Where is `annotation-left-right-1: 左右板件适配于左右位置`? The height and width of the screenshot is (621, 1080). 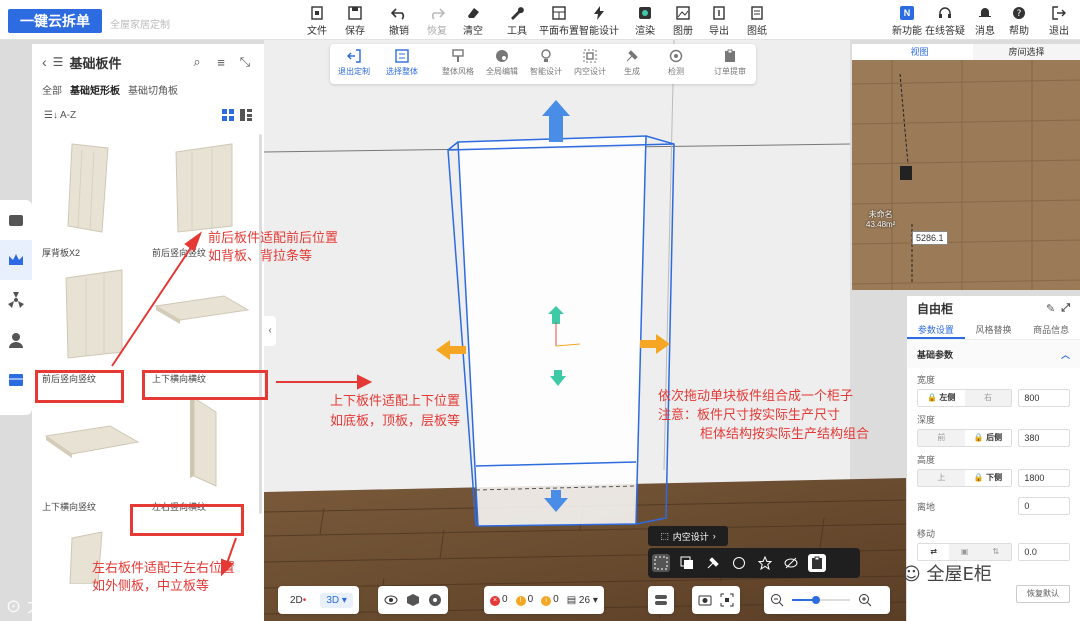
annotation-left-right-1: 左右板件适配于左右位置 is located at coordinates (164, 568).